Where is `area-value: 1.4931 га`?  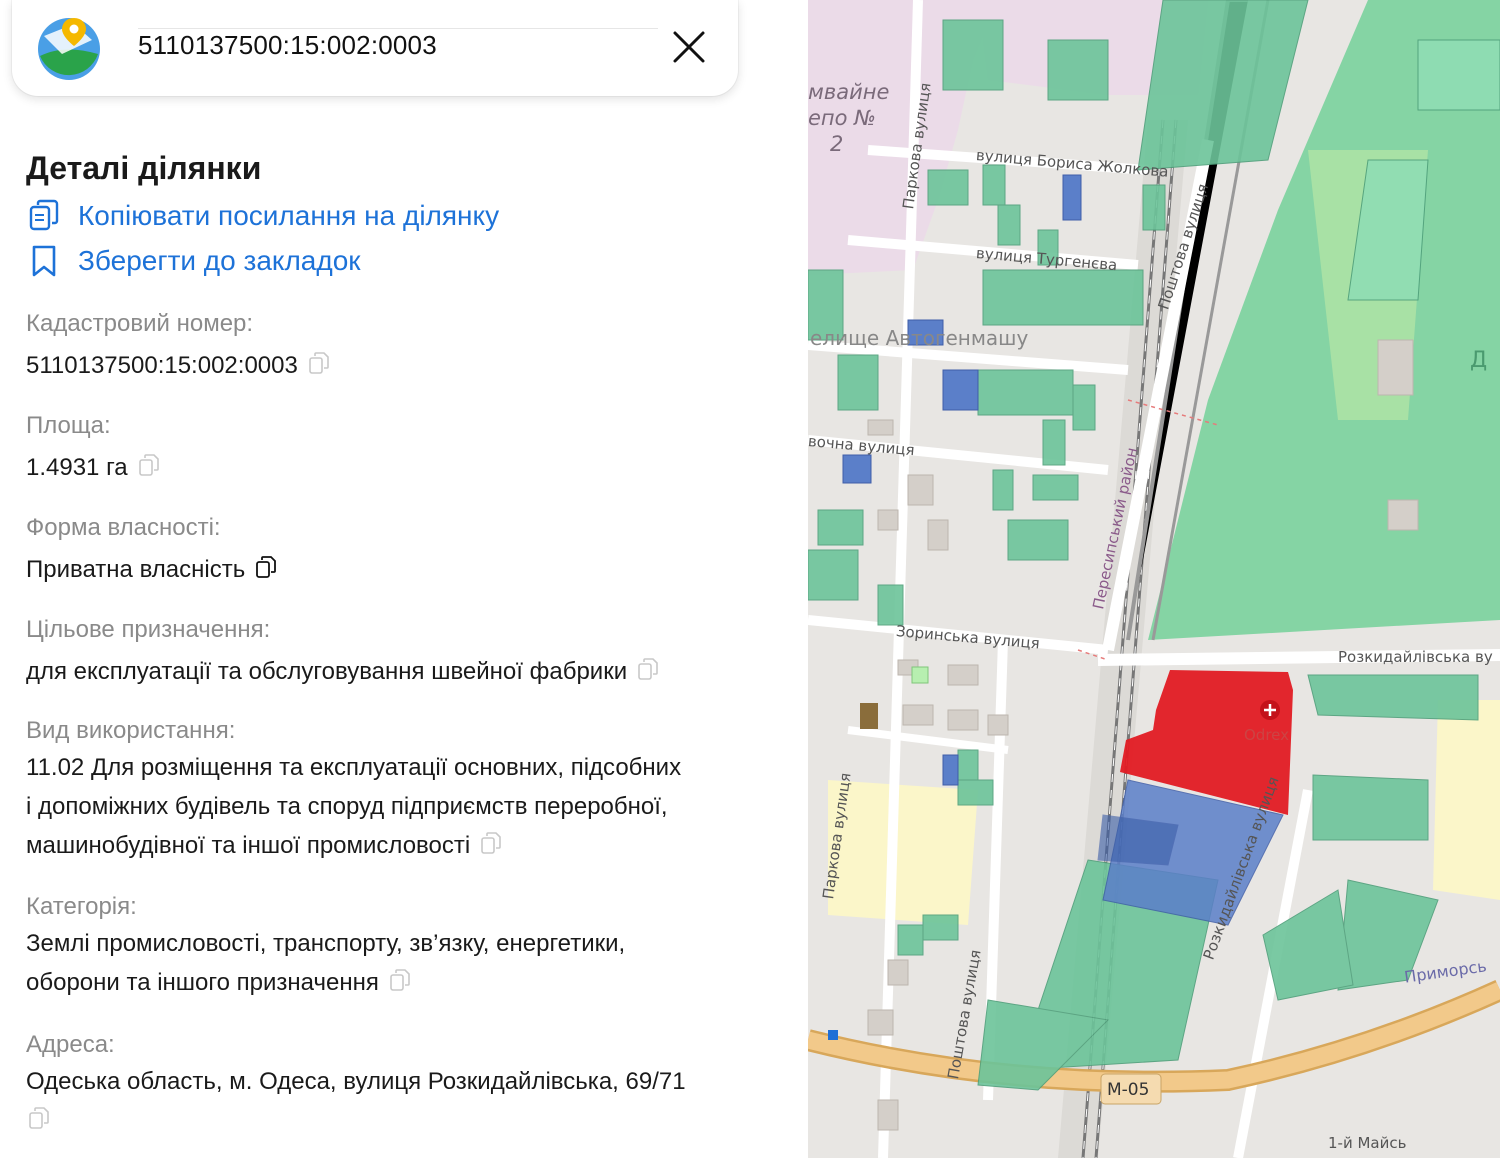 area-value: 1.4931 га is located at coordinates (406, 467).